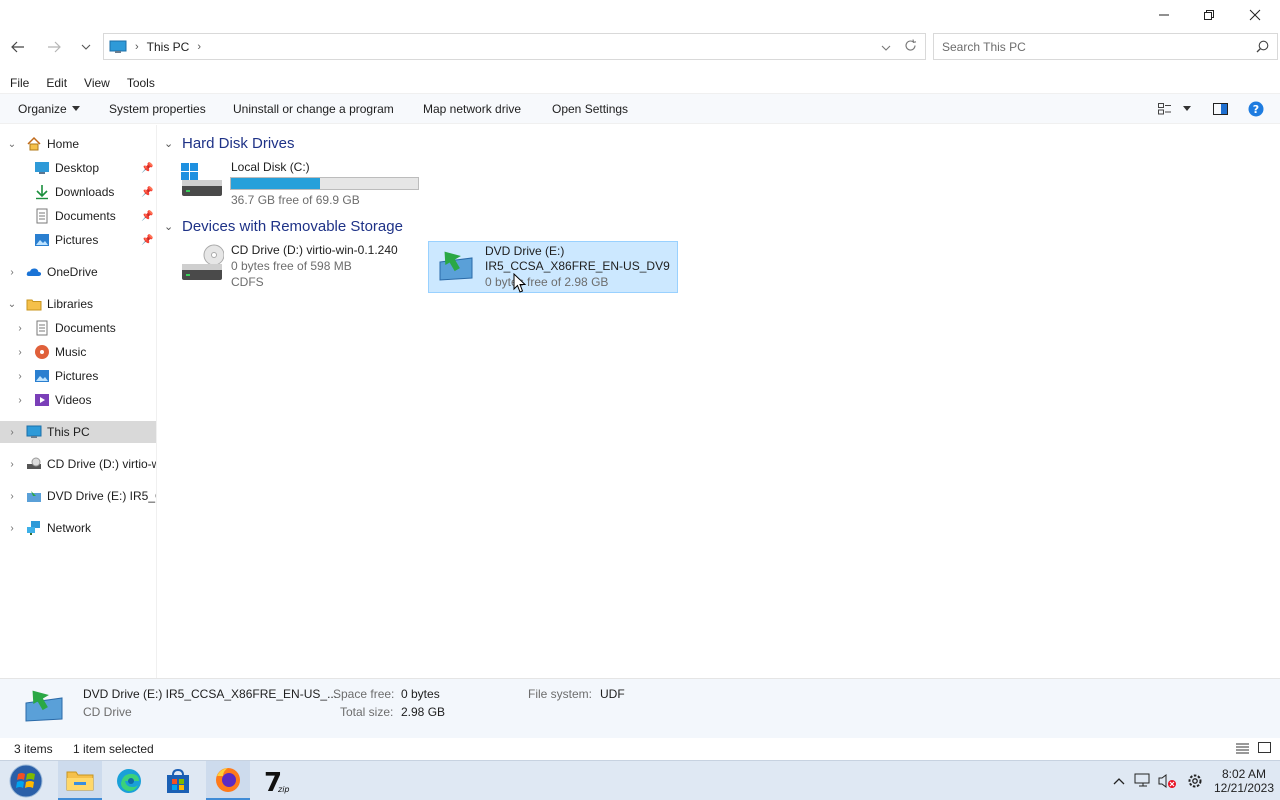 This screenshot has width=1280, height=800. I want to click on back-button, so click(18, 47).